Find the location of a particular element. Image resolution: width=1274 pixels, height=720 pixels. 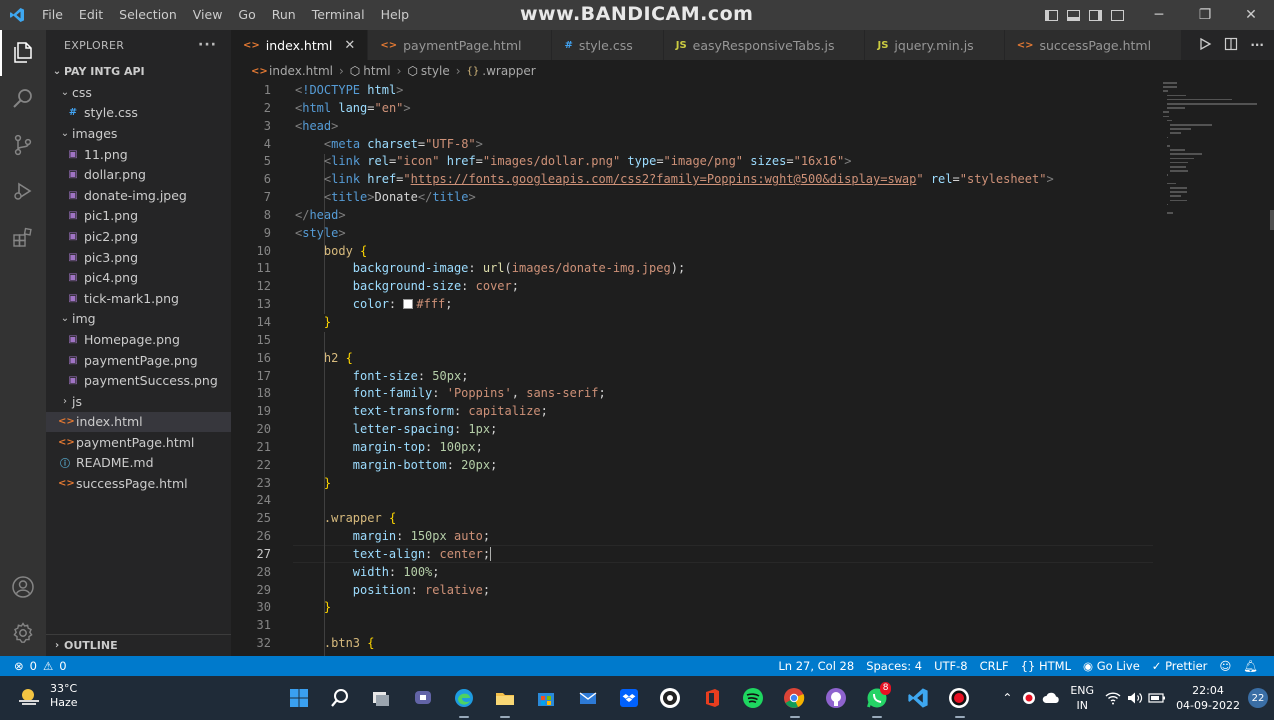

outline-section-header: › OUTLINE is located at coordinates (138, 645).